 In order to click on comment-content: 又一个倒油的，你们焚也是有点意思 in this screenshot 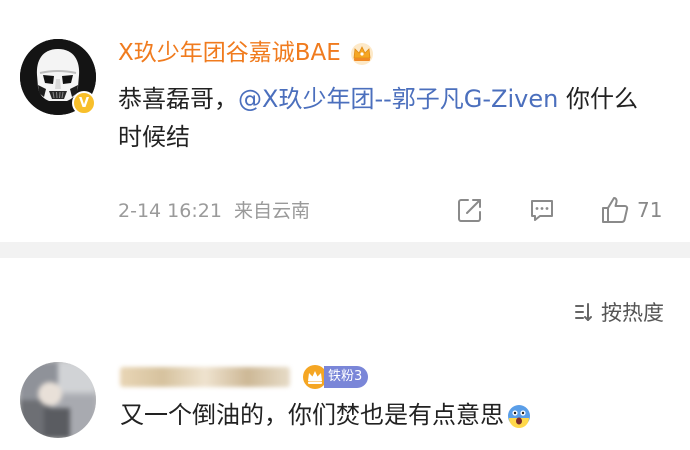, I will do `click(326, 415)`.